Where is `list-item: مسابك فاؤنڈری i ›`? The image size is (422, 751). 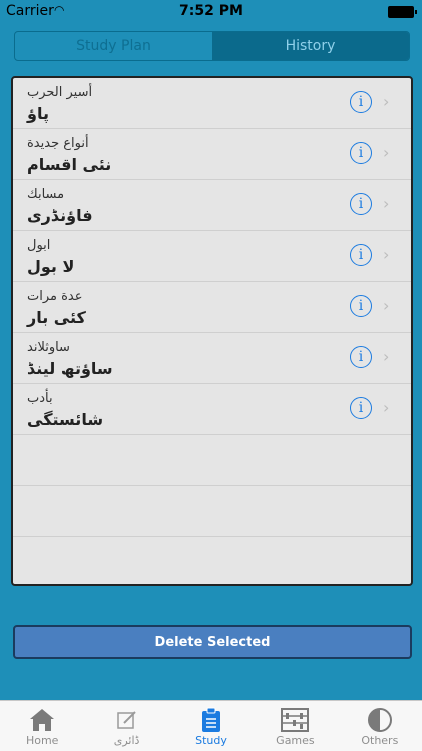
list-item: مسابك فاؤنڈری i › is located at coordinates (212, 205).